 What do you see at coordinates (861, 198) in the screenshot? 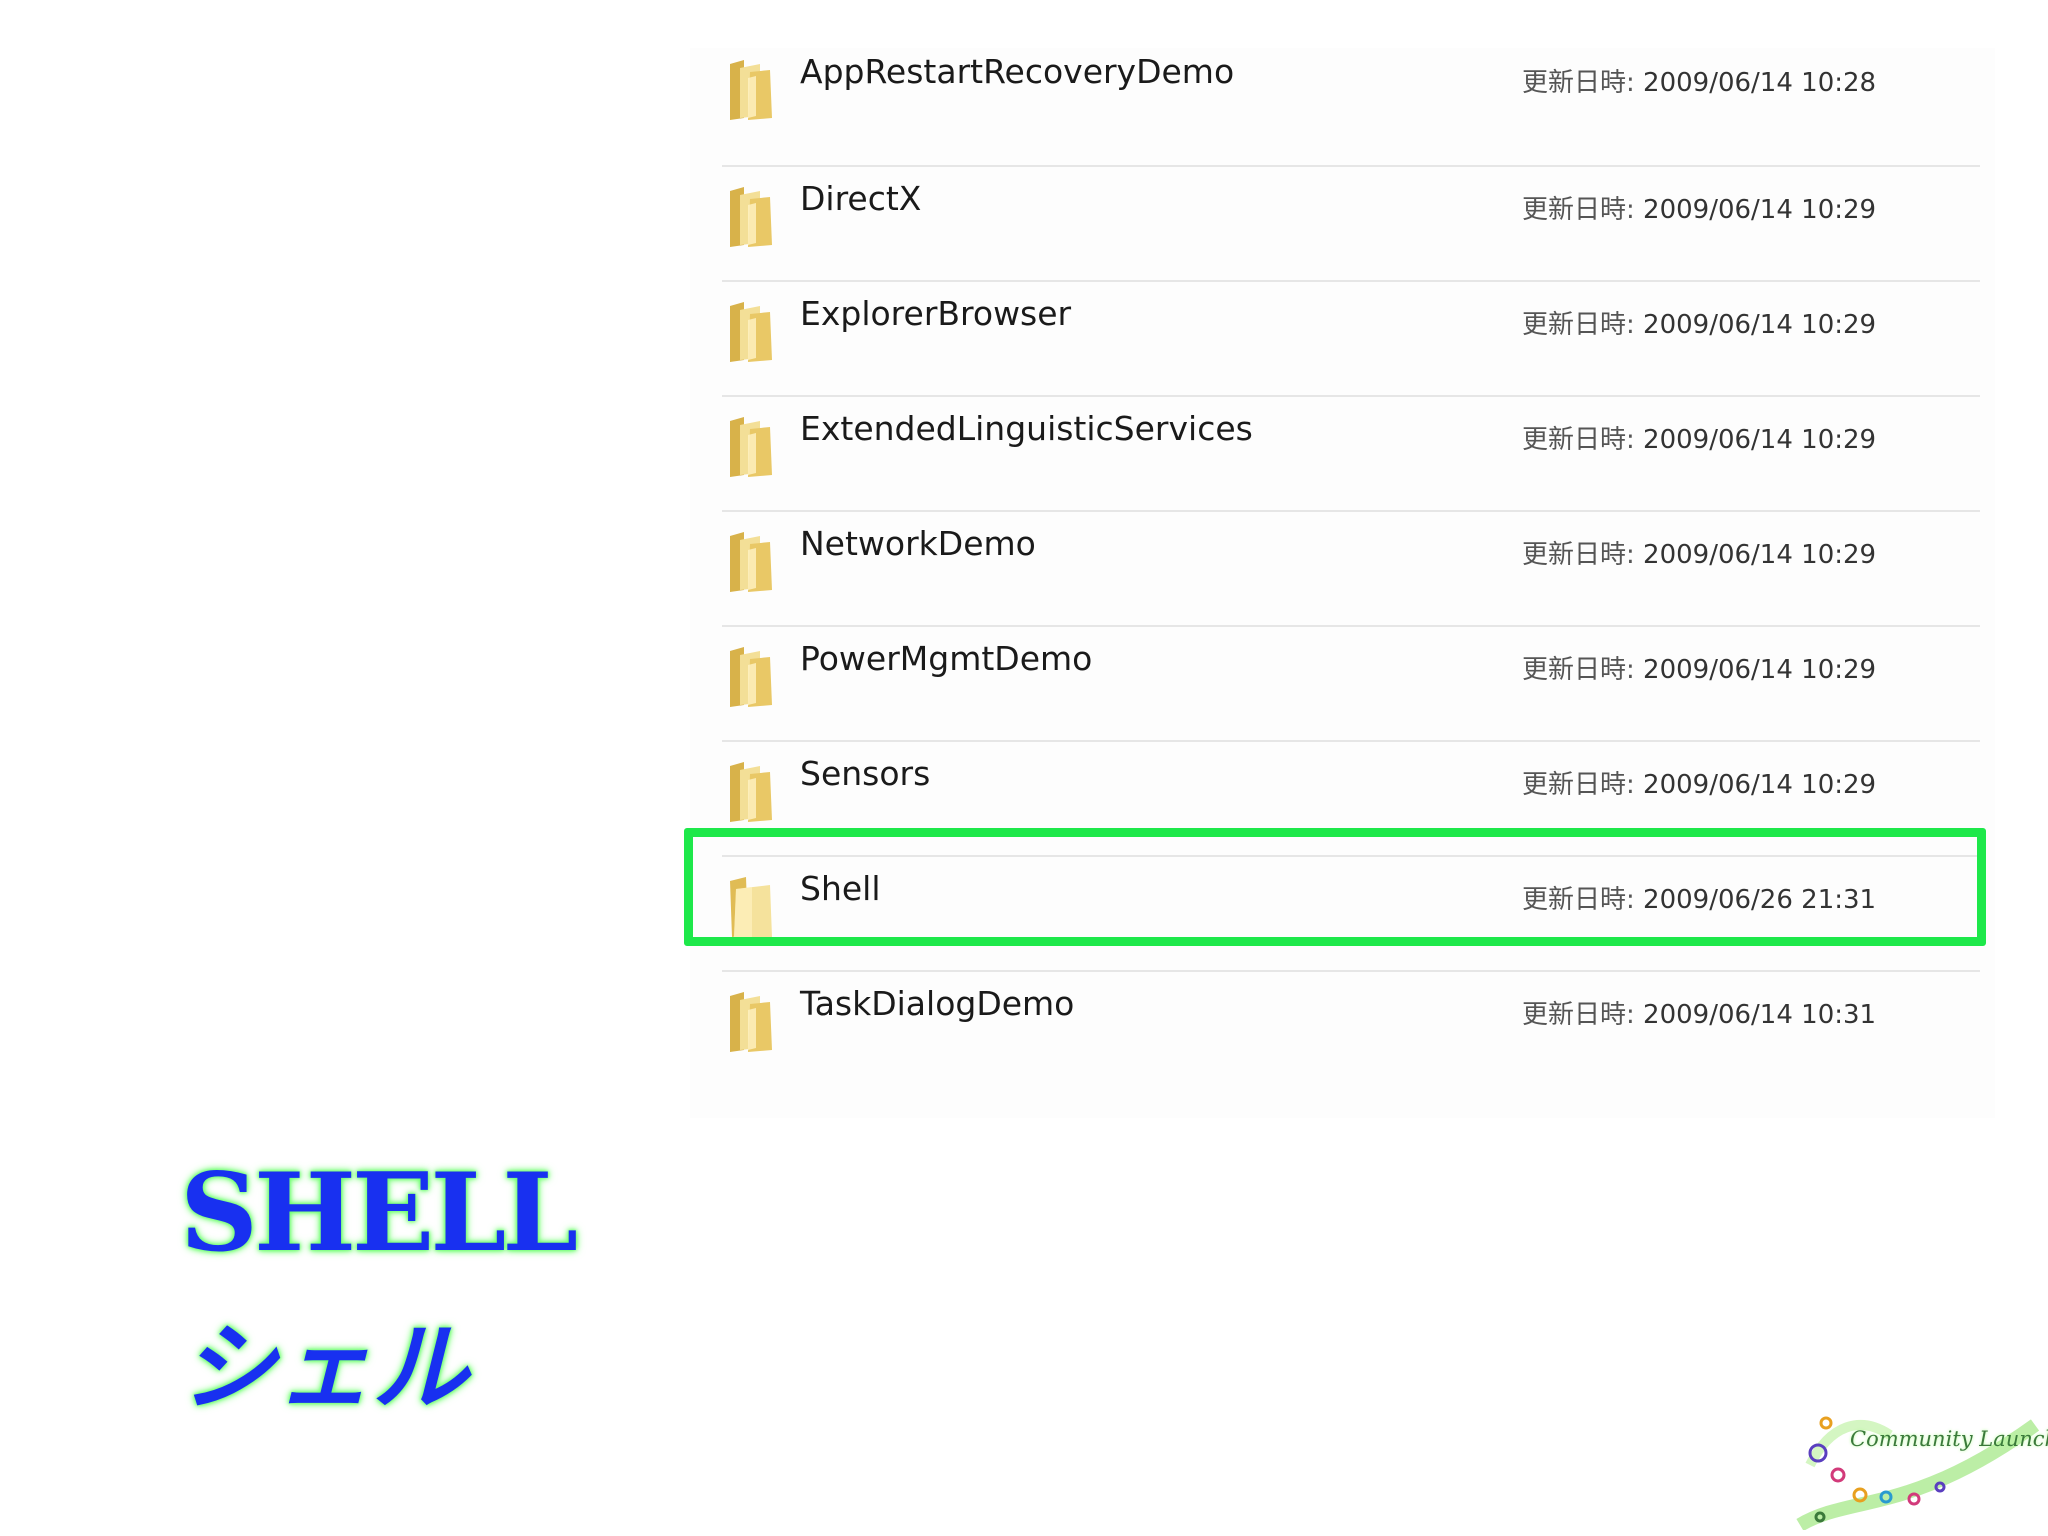
I see `folder-name: DirectX` at bounding box center [861, 198].